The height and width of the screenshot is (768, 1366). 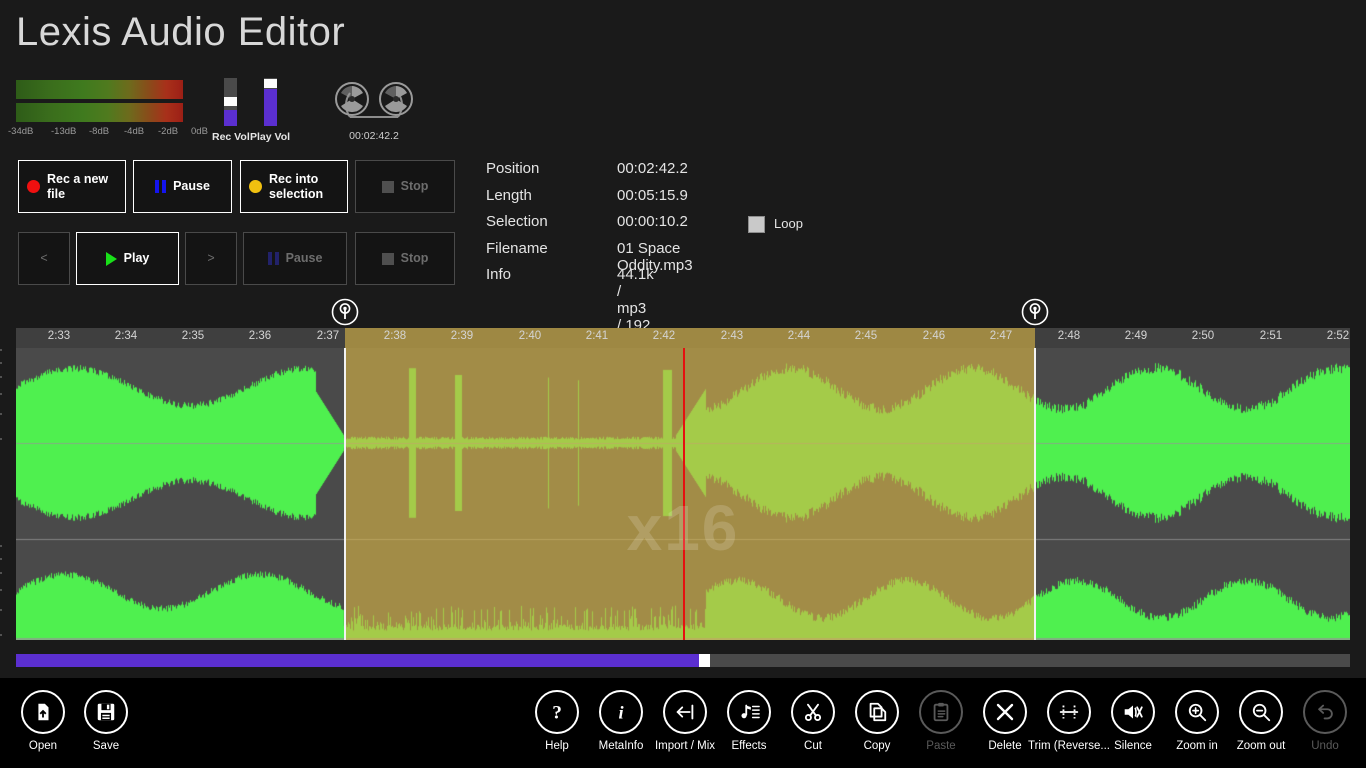 What do you see at coordinates (111, 258) in the screenshot?
I see `play-triangle-icon` at bounding box center [111, 258].